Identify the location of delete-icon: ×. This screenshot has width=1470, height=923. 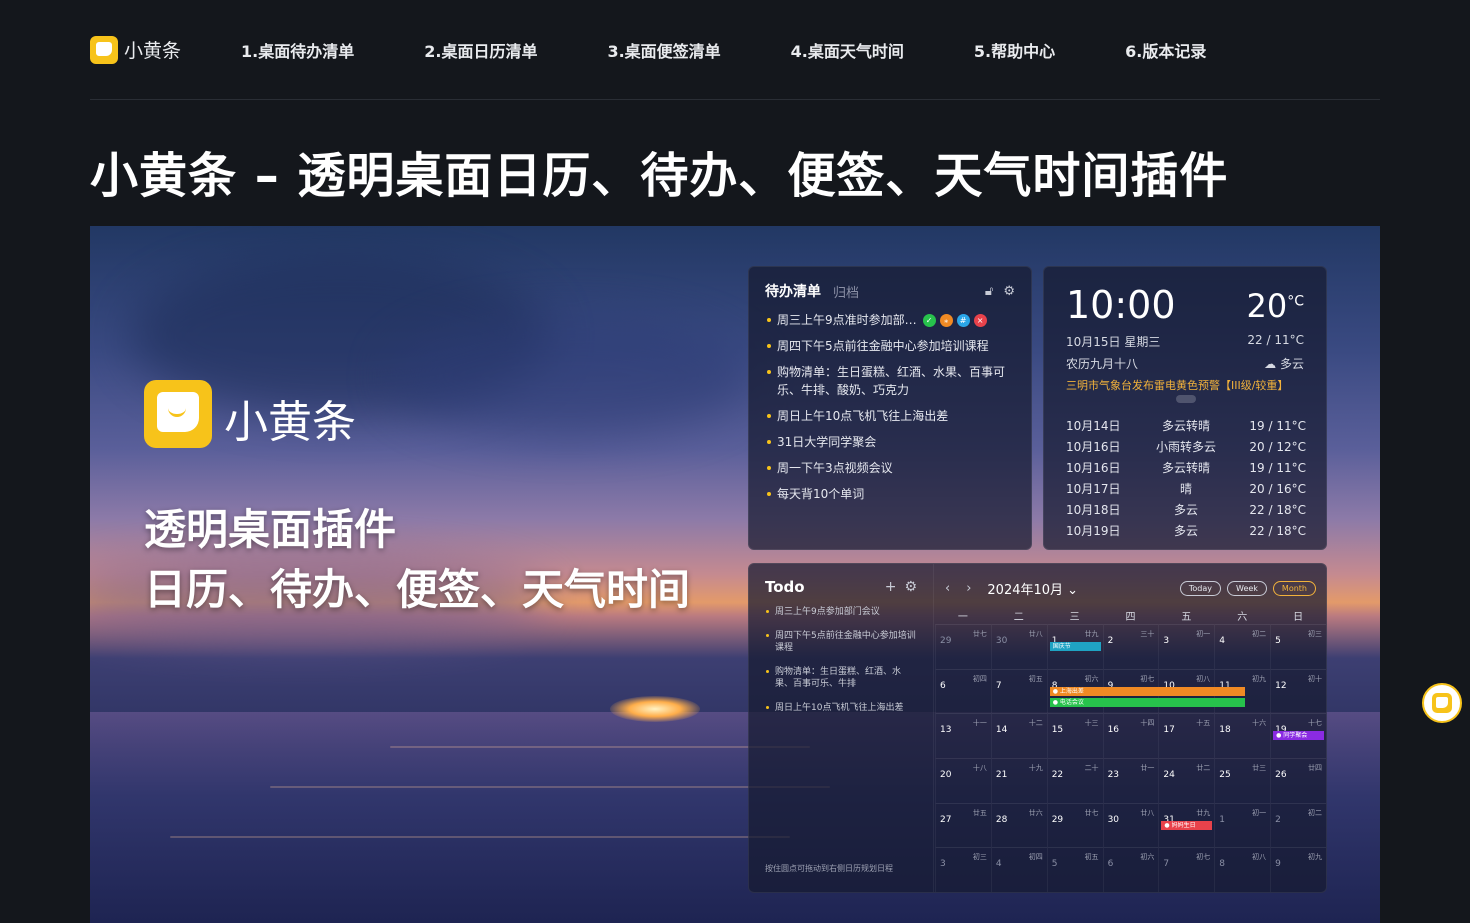
(980, 320).